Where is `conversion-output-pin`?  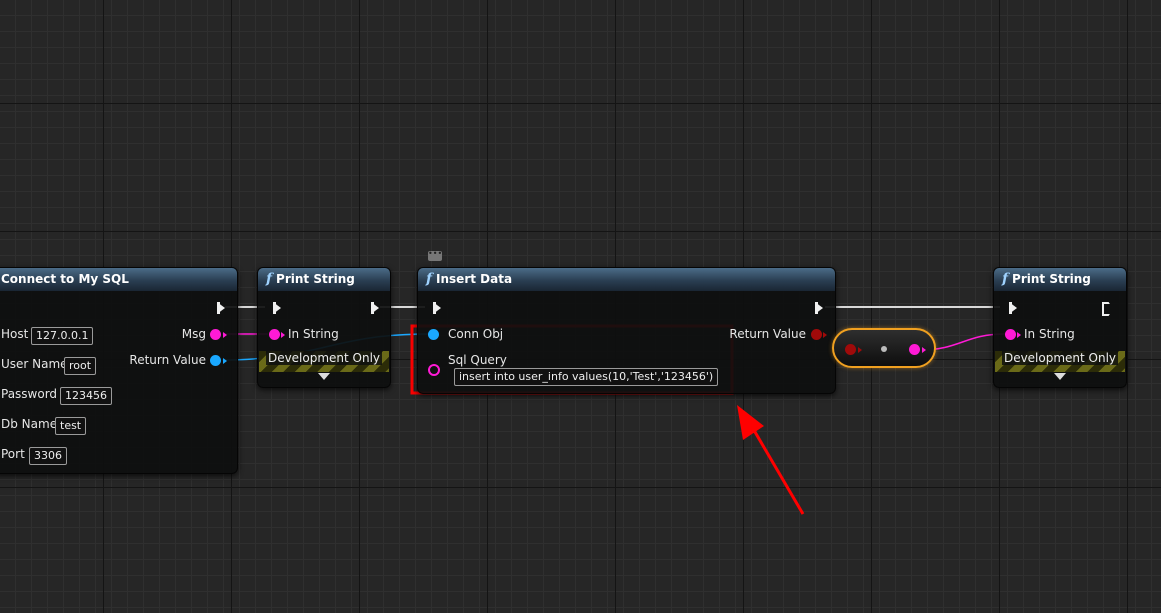 conversion-output-pin is located at coordinates (914, 349).